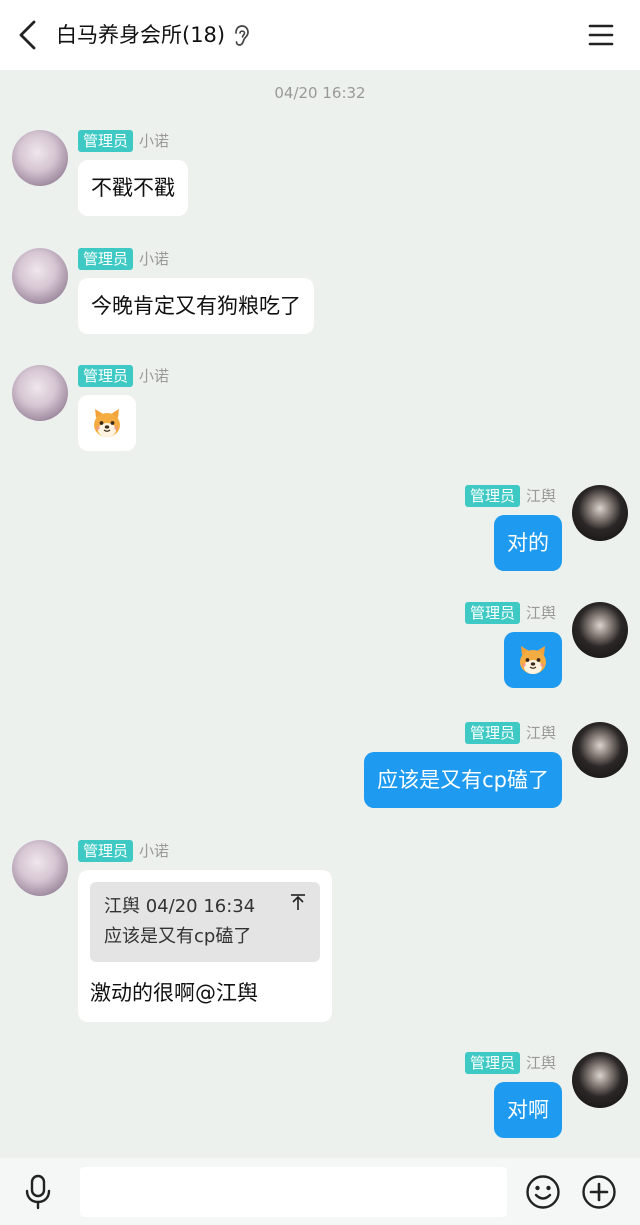  Describe the element at coordinates (178, 936) in the screenshot. I see `quote-text: 应该是又有cp磕了` at that location.